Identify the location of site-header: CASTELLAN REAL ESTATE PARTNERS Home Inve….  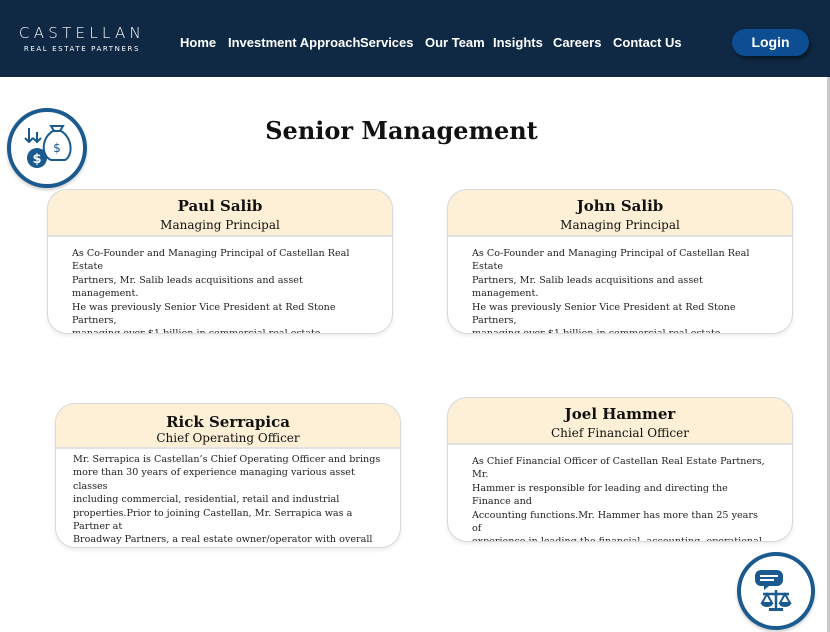
(415, 38).